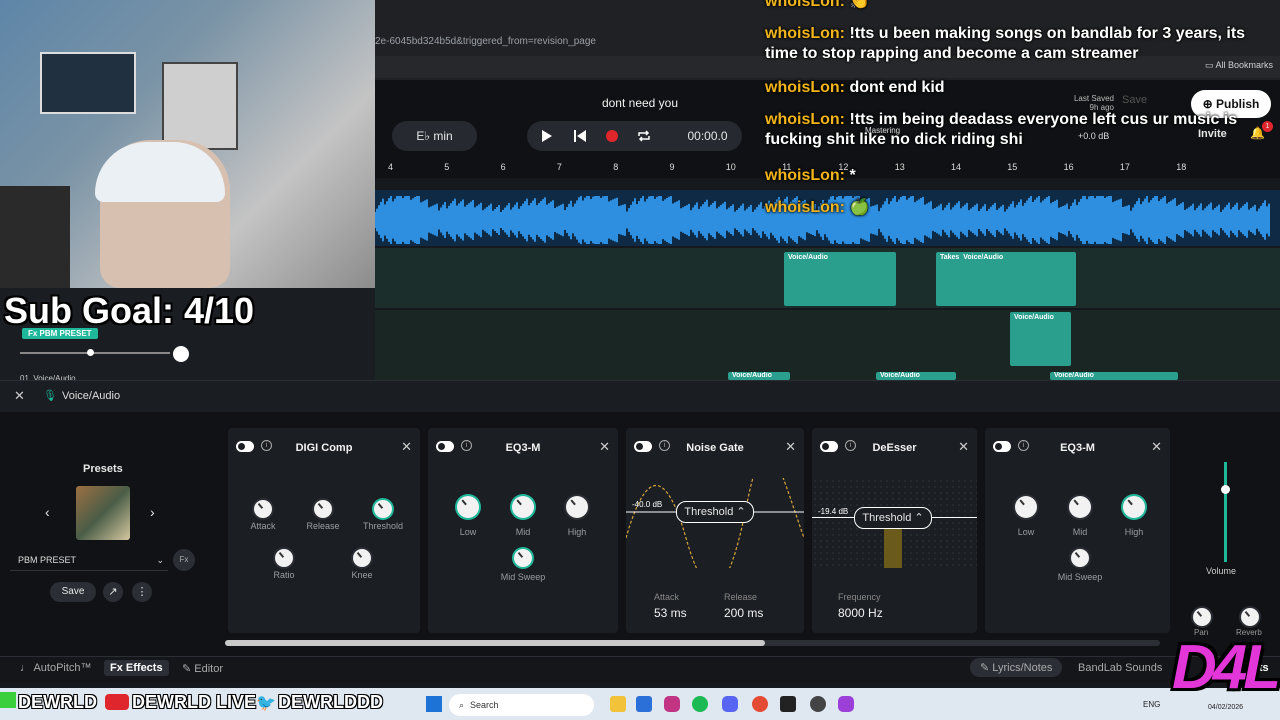 This screenshot has width=1280, height=720. I want to click on chat-message: whoisLon: dont end kid, so click(1020, 88).